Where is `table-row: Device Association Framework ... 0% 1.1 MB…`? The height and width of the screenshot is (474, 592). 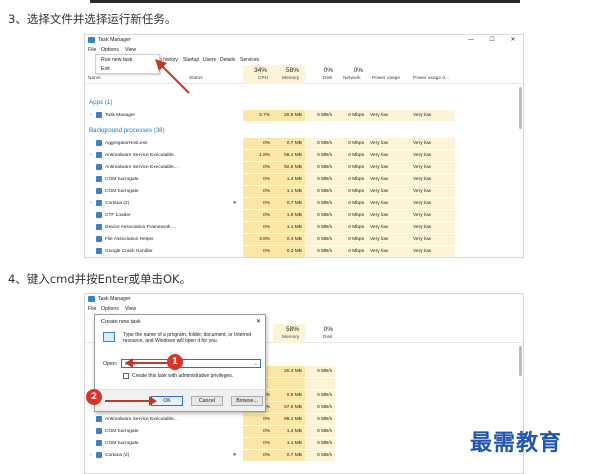 table-row: Device Association Framework ... 0% 1.1 MB… is located at coordinates (301, 227).